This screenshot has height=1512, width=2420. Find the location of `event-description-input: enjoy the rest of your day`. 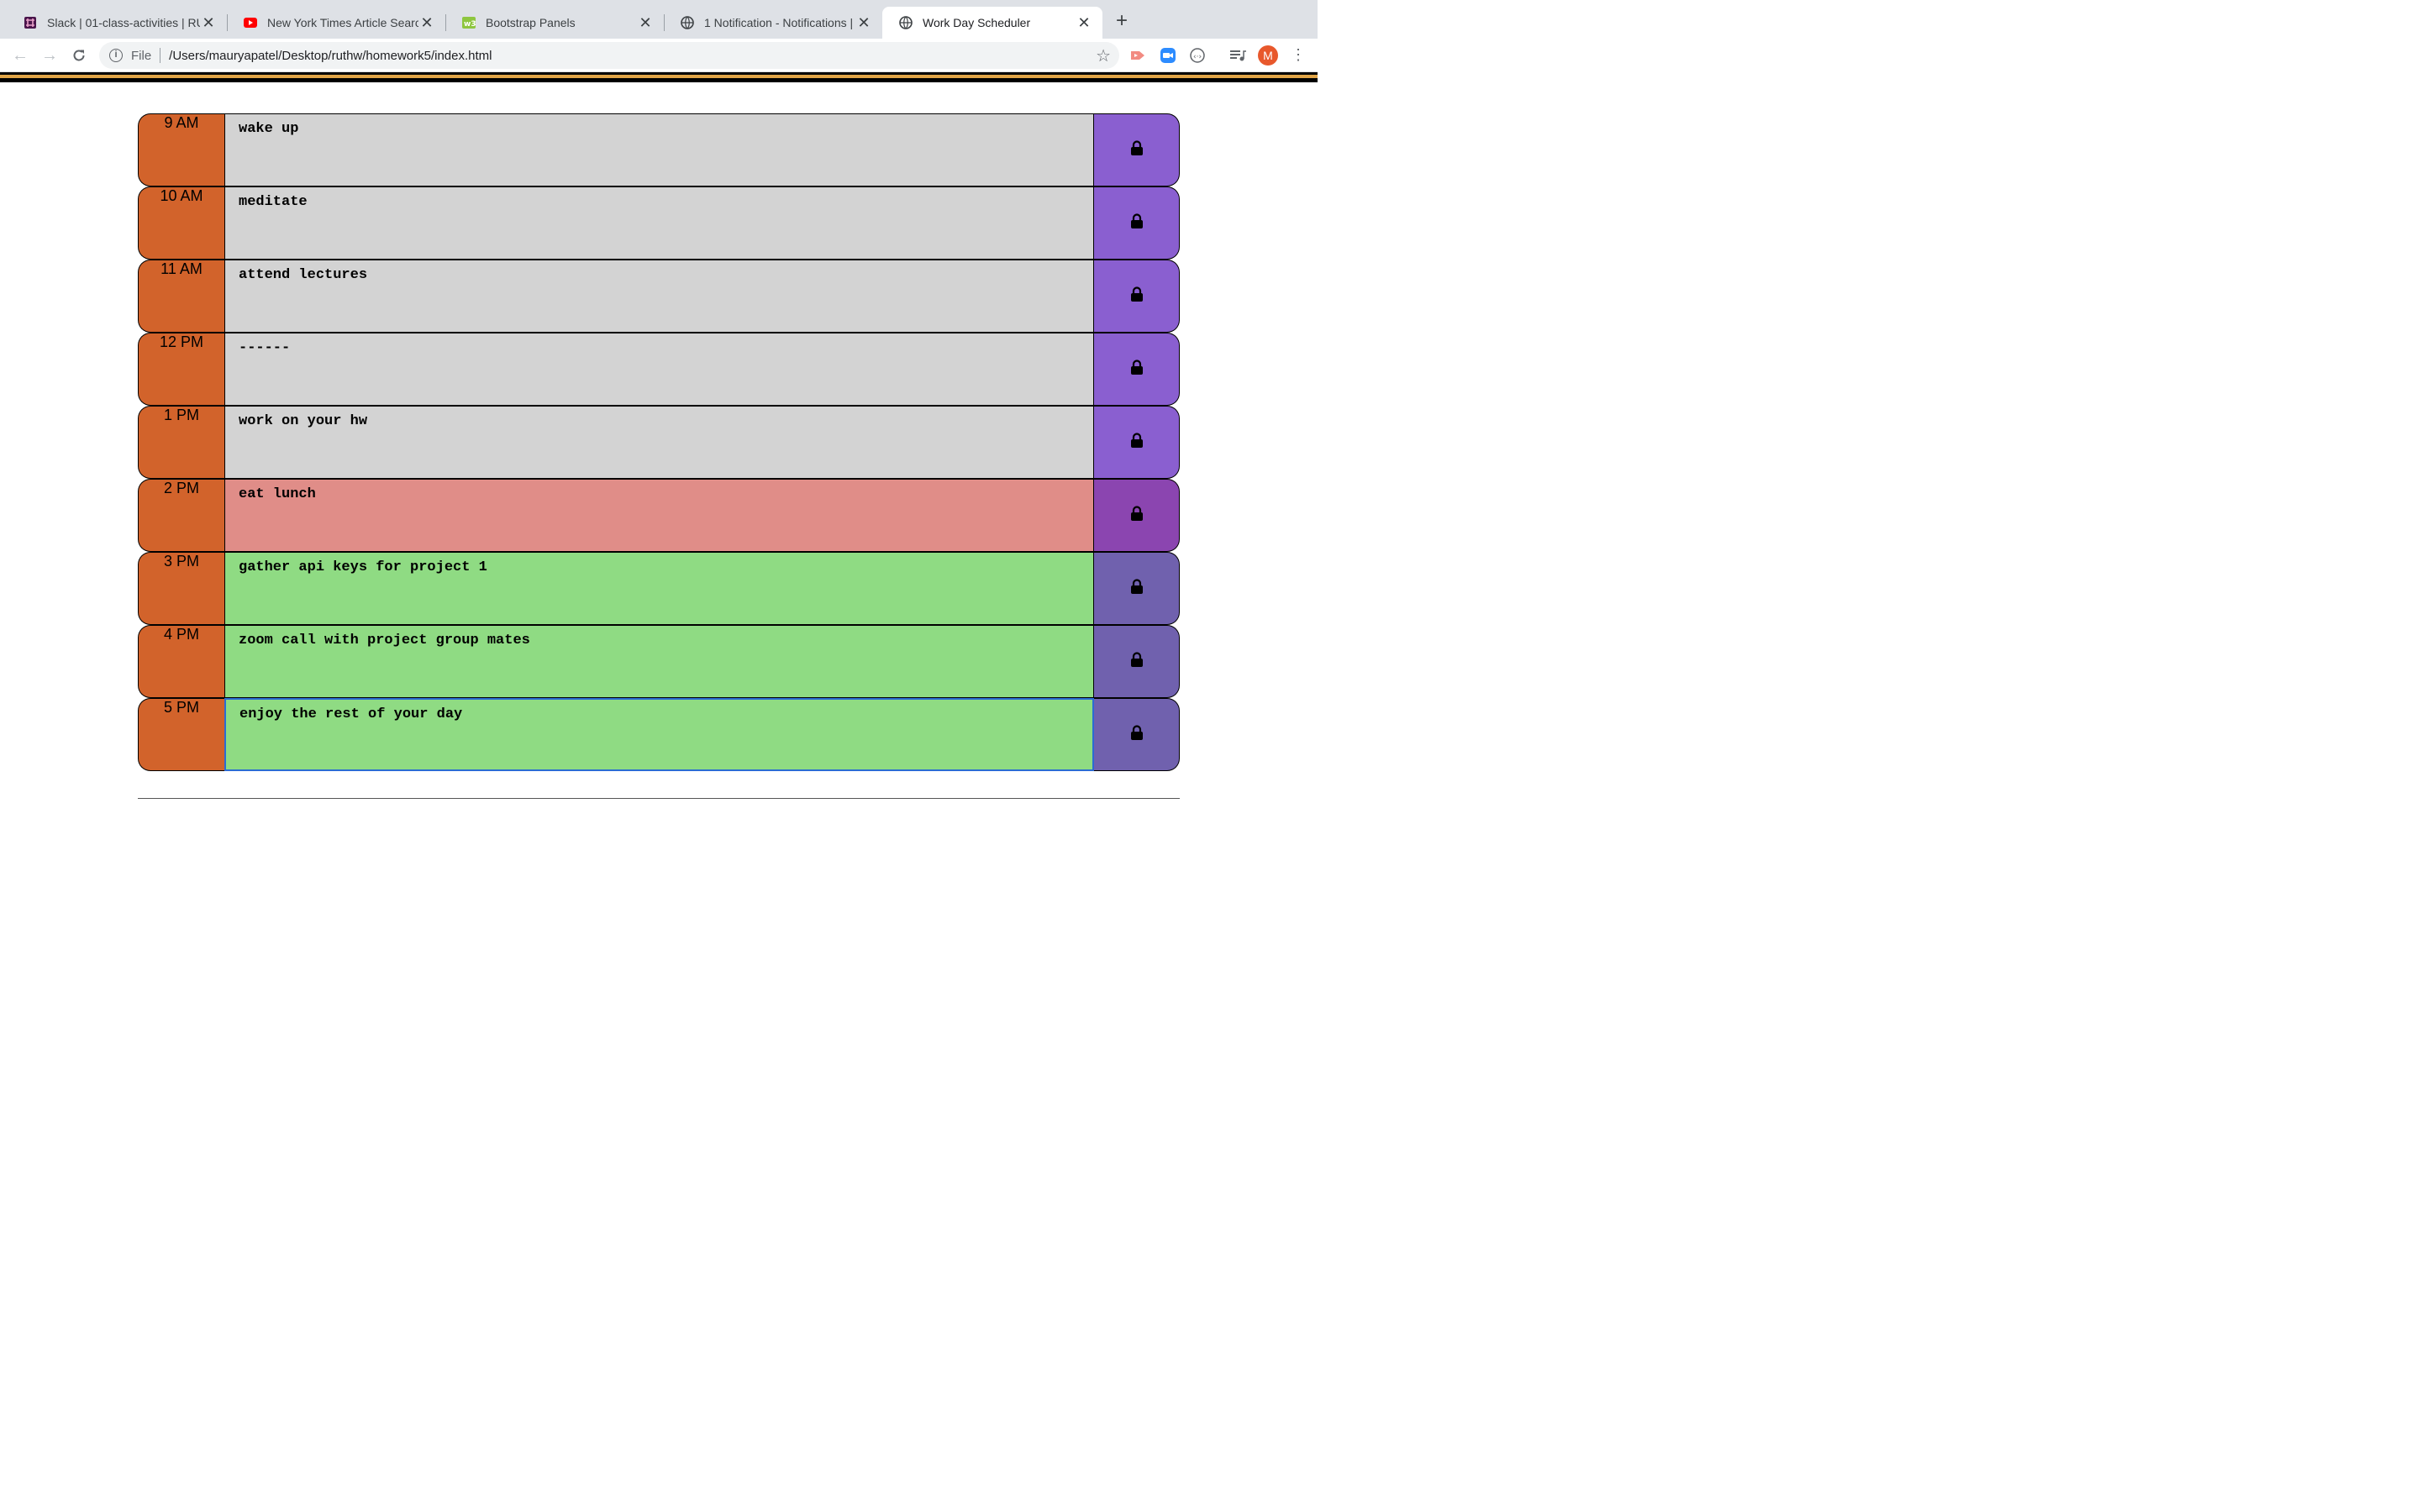

event-description-input: enjoy the rest of your day is located at coordinates (659, 734).